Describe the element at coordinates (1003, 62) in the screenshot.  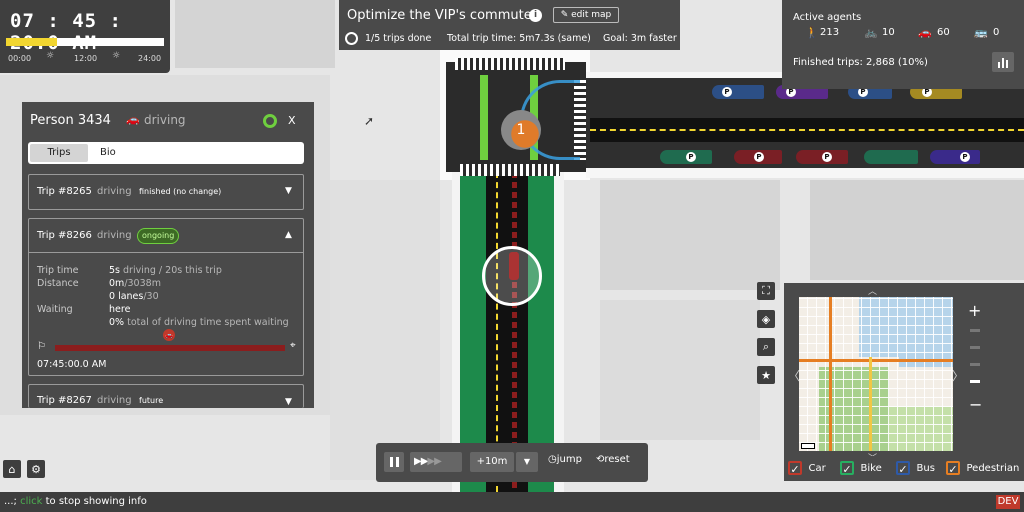
I see `chart-icon` at that location.